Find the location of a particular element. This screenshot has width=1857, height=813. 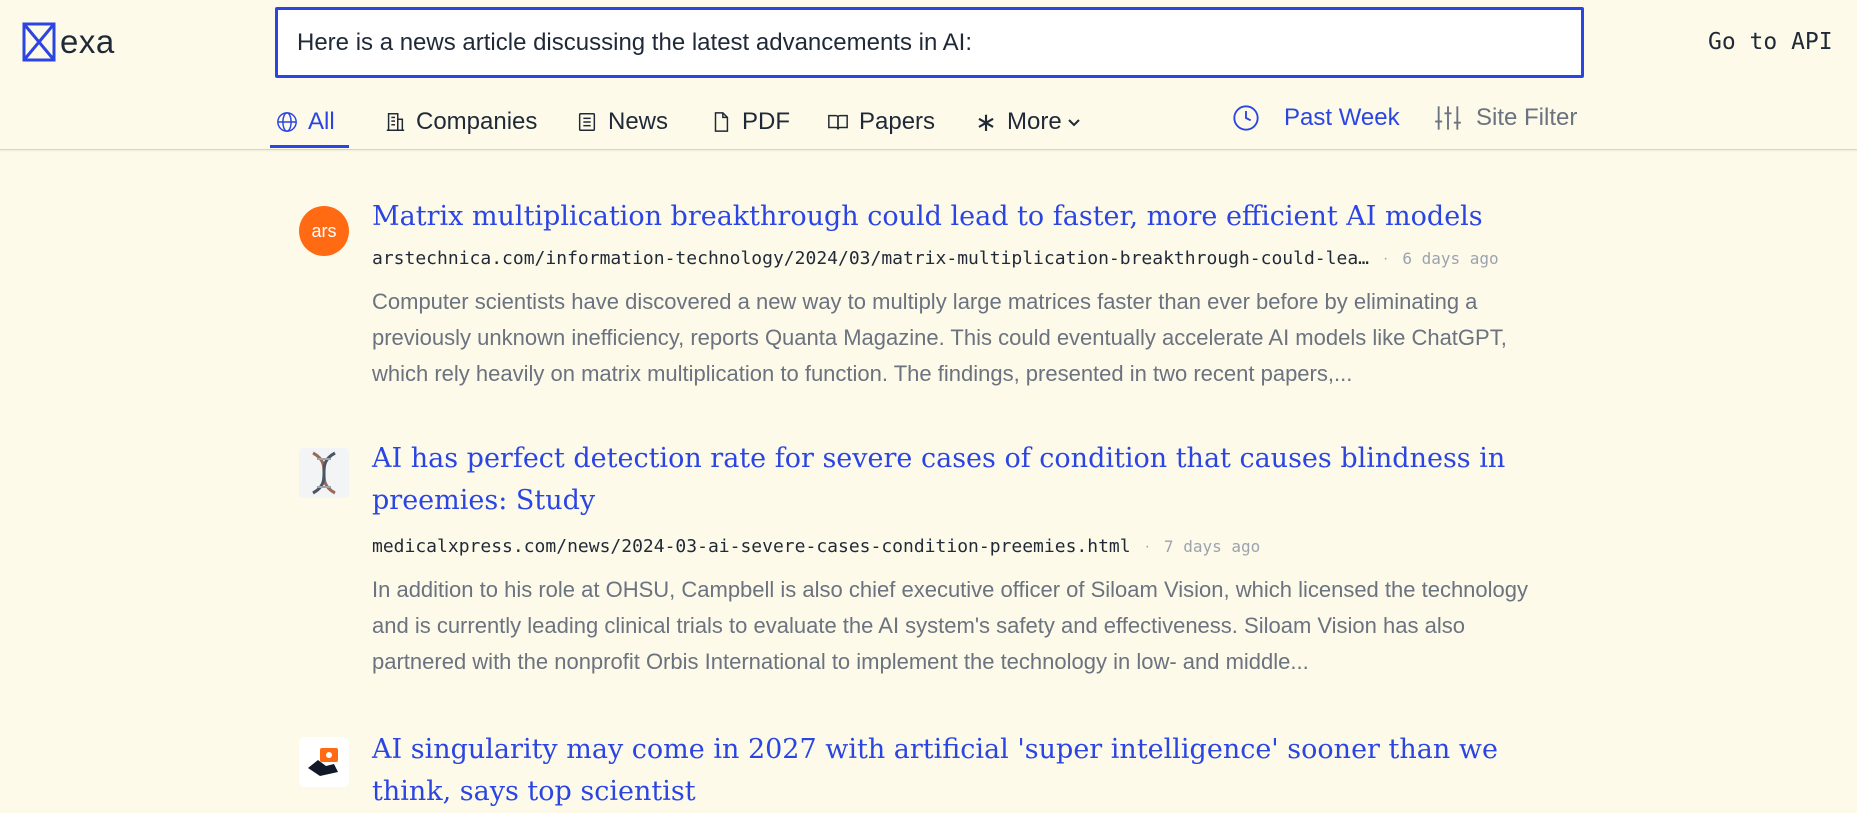

sliders-icon is located at coordinates (1448, 118).